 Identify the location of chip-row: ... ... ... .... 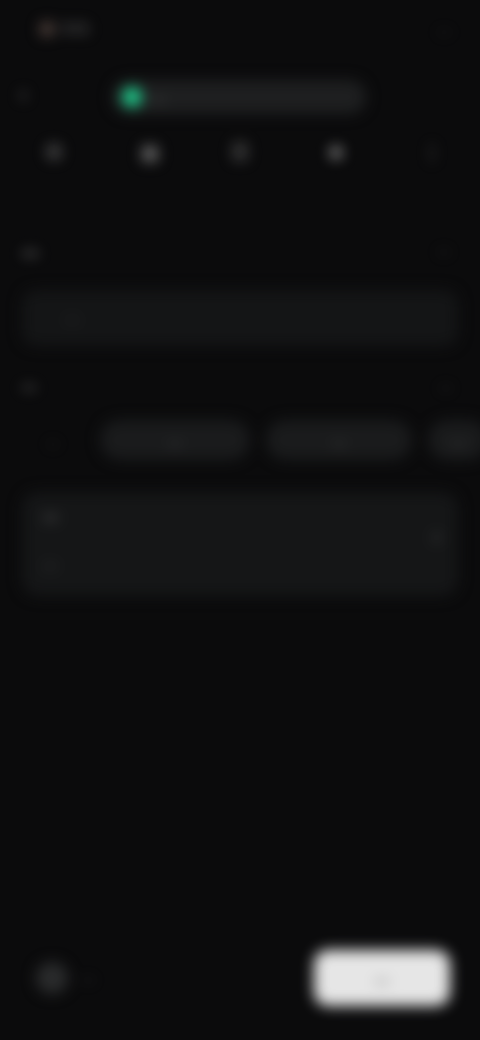
(240, 442).